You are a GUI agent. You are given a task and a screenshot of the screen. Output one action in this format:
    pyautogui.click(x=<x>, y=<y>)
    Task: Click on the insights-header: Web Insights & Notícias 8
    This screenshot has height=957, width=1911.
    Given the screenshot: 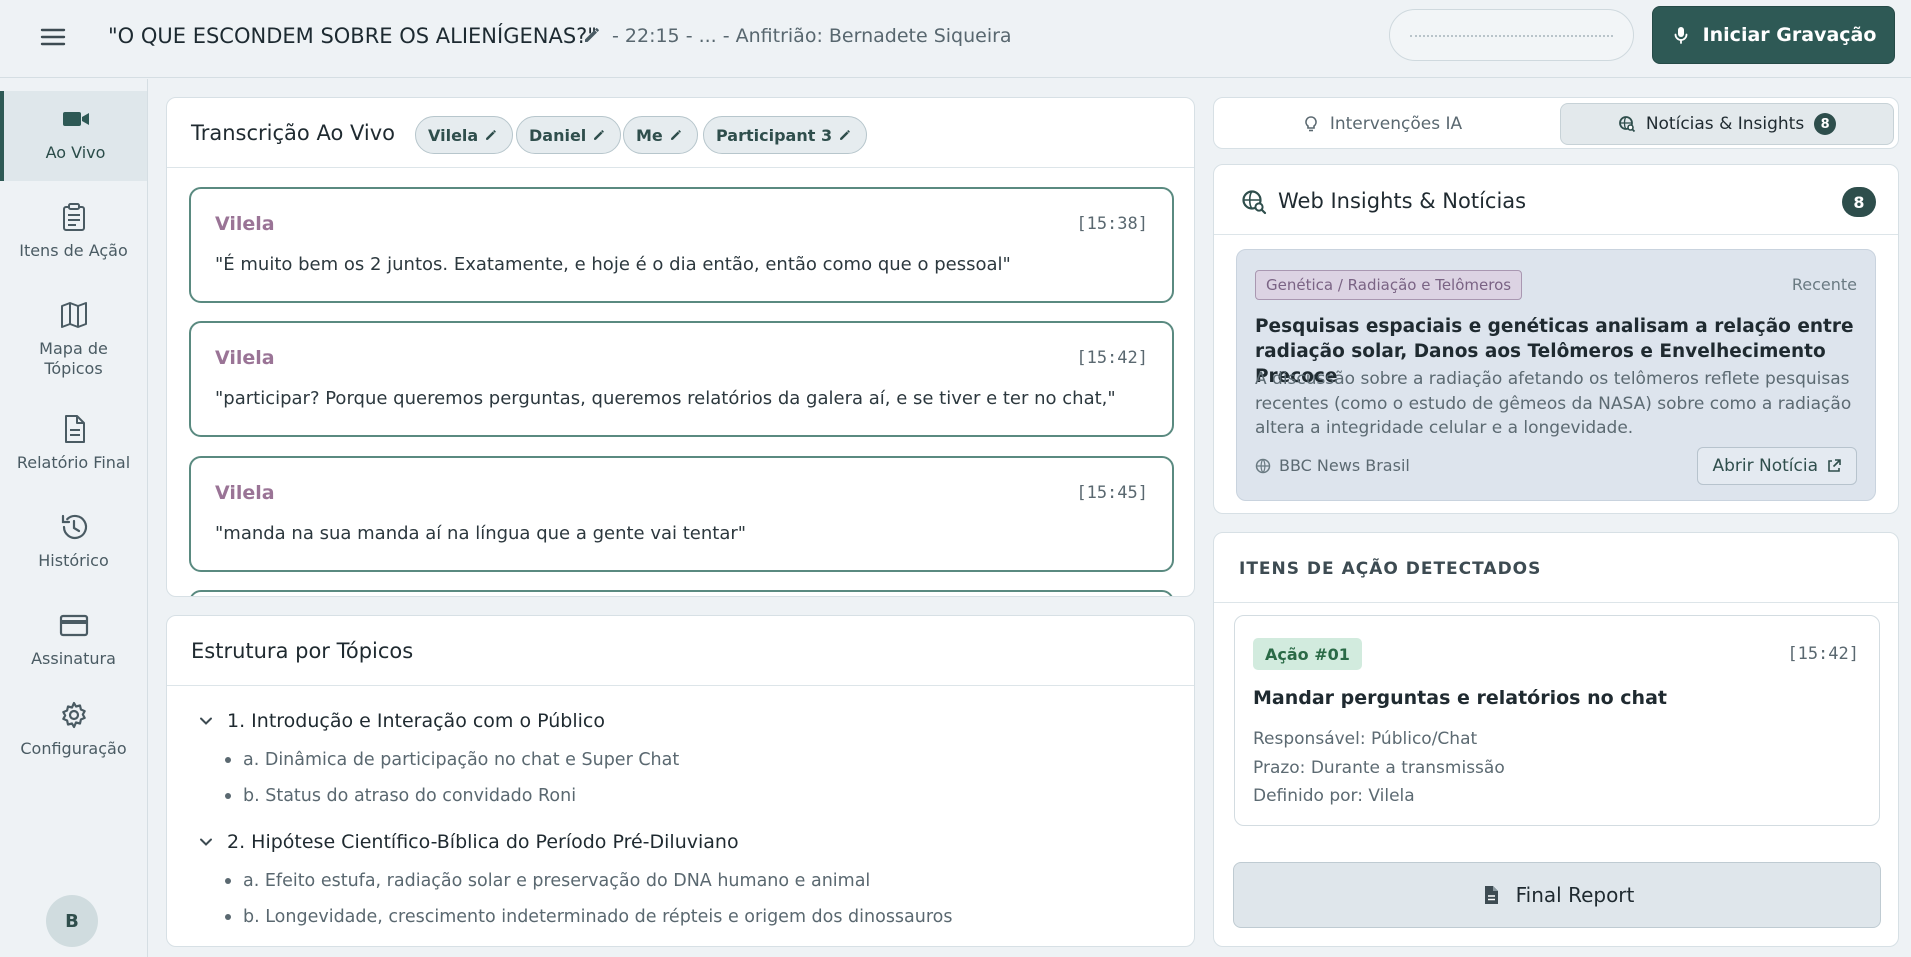 What is the action you would take?
    pyautogui.click(x=1556, y=200)
    